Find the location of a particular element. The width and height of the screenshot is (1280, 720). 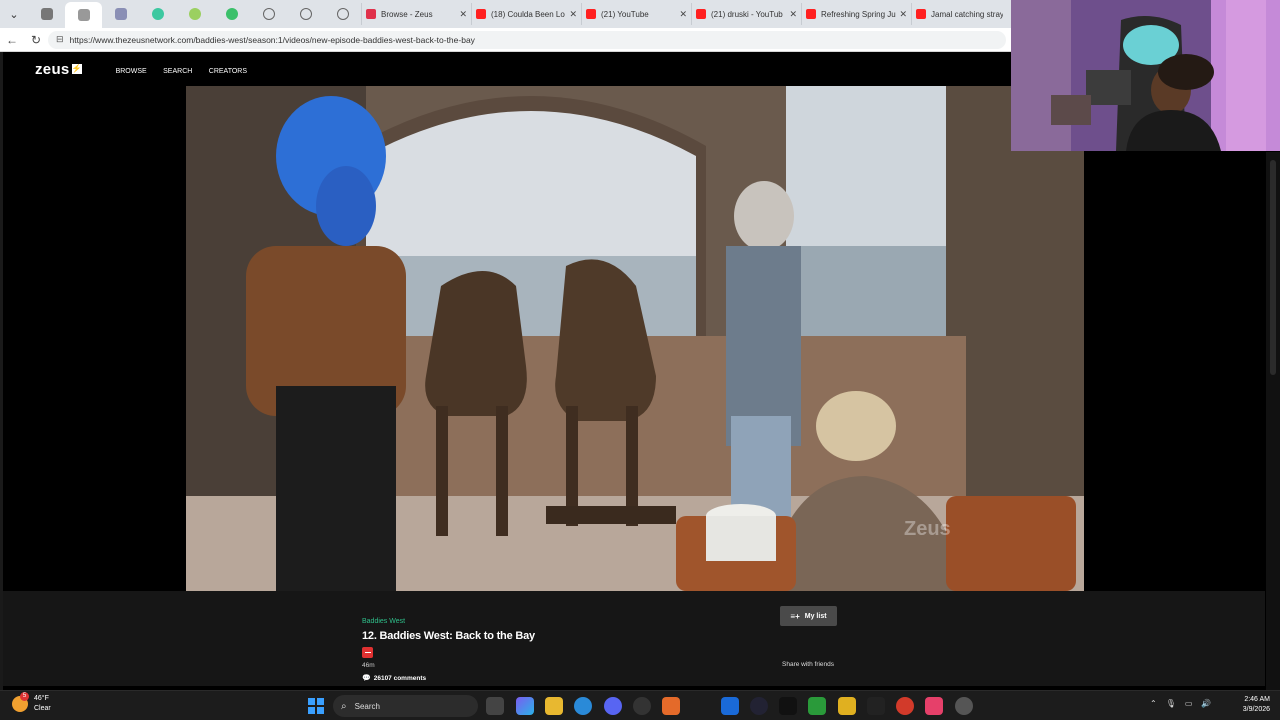

tab-youtube-5: Jamal catching stray is located at coordinates (959, 14).